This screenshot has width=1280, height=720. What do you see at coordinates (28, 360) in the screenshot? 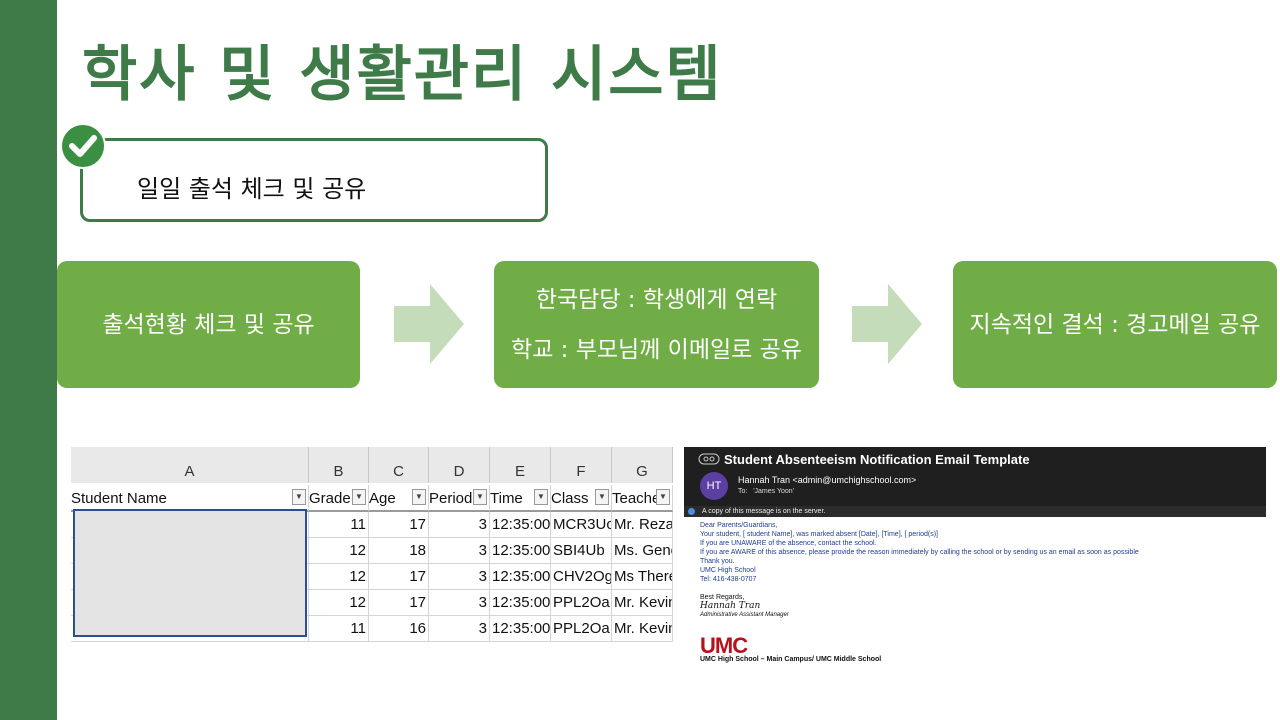
I see `side-accent-bar` at bounding box center [28, 360].